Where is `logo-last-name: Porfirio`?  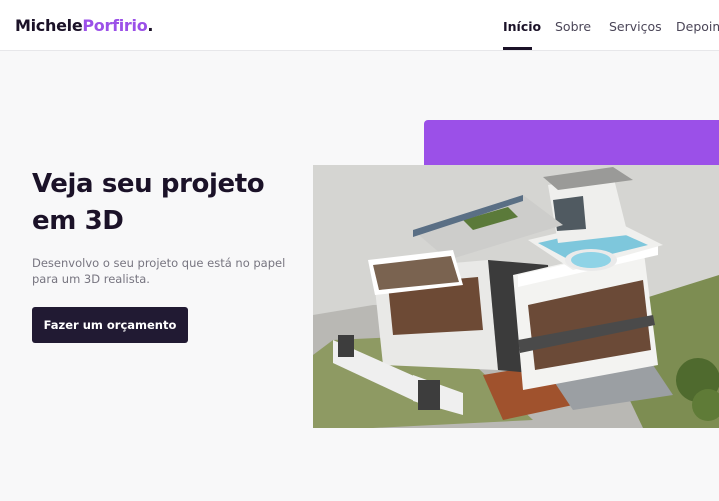 logo-last-name: Porfirio is located at coordinates (115, 25).